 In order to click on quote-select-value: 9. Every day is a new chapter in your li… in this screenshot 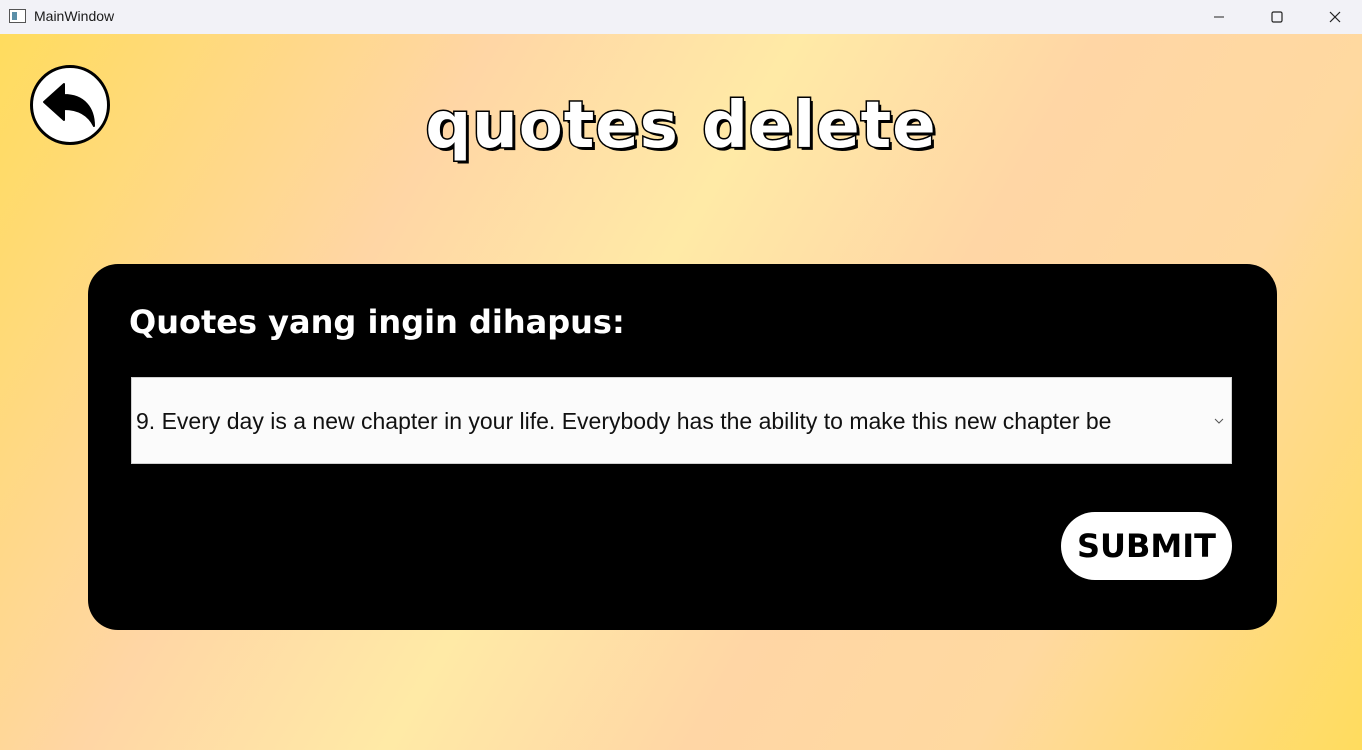, I will do `click(624, 421)`.